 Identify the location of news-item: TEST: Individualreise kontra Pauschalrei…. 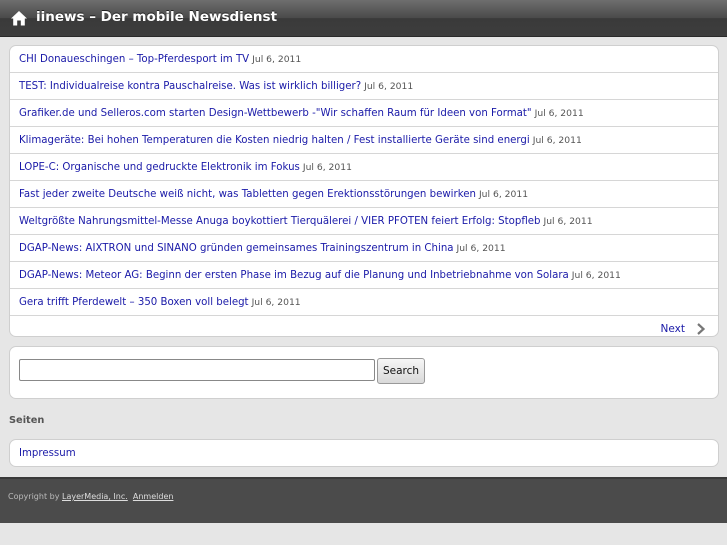
(364, 86).